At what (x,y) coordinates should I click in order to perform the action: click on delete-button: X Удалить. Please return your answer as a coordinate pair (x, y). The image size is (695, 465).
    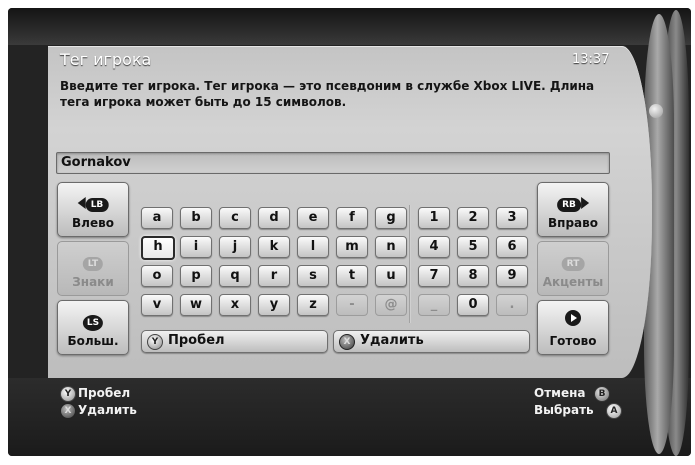
    Looking at the image, I should click on (431, 341).